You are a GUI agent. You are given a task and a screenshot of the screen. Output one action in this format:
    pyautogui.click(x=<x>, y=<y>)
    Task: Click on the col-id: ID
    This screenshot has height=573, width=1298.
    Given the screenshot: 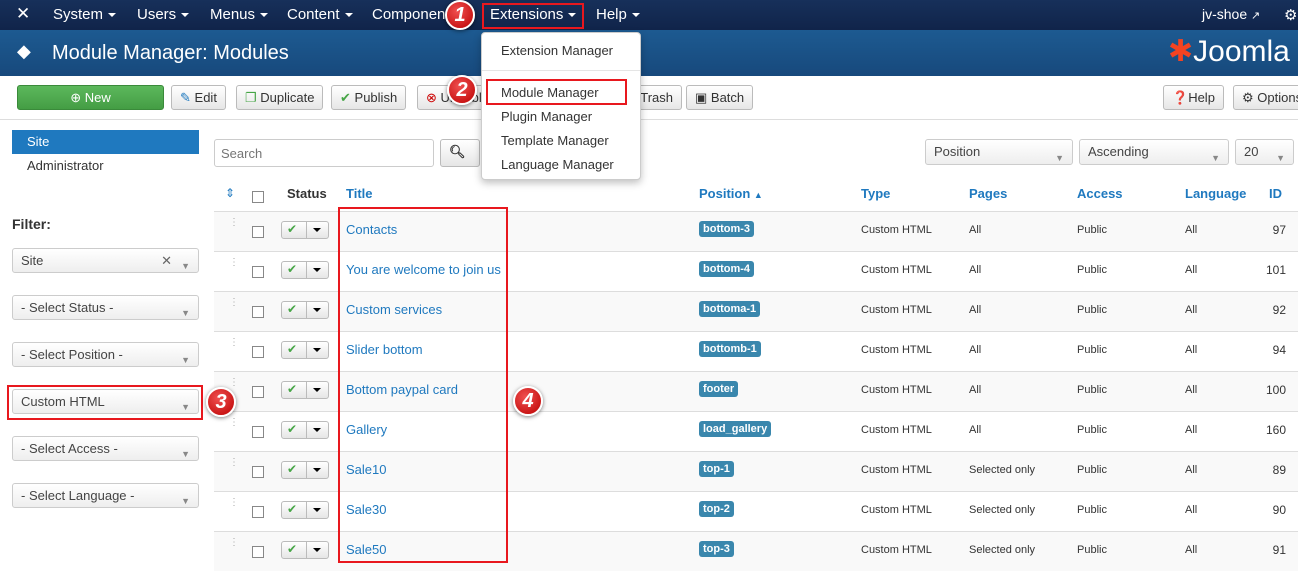 What is the action you would take?
    pyautogui.click(x=1275, y=193)
    